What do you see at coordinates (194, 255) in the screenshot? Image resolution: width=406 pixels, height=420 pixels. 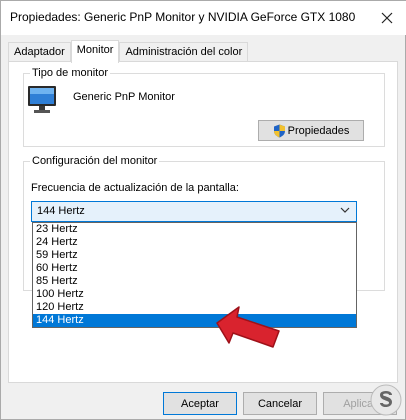 I see `refresh-option-59: 59 Hertz` at bounding box center [194, 255].